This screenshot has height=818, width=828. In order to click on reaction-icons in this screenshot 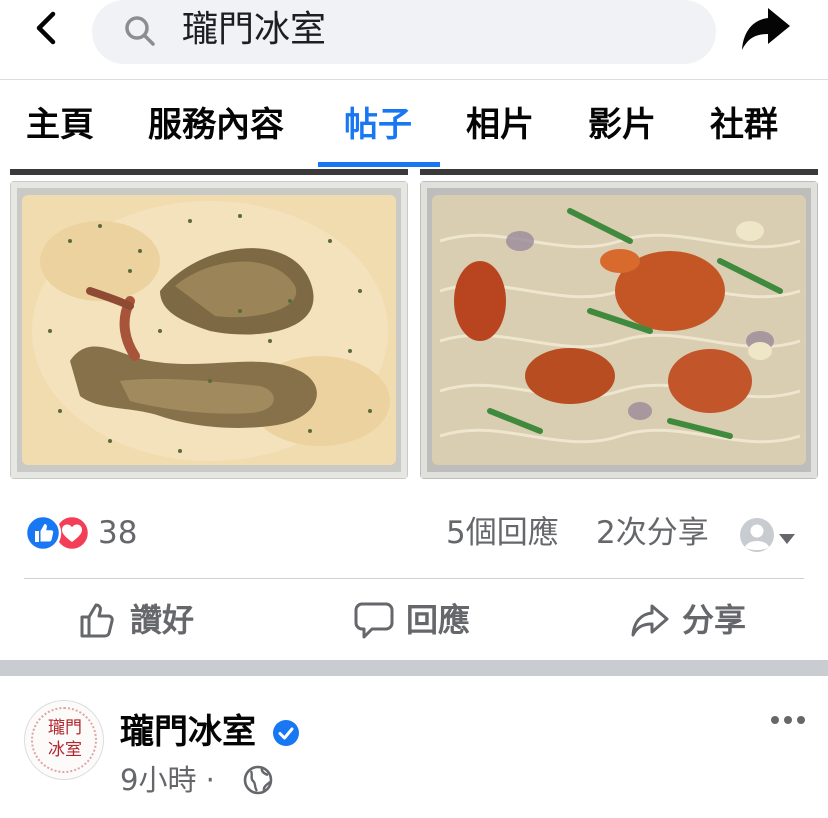, I will do `click(58, 533)`.